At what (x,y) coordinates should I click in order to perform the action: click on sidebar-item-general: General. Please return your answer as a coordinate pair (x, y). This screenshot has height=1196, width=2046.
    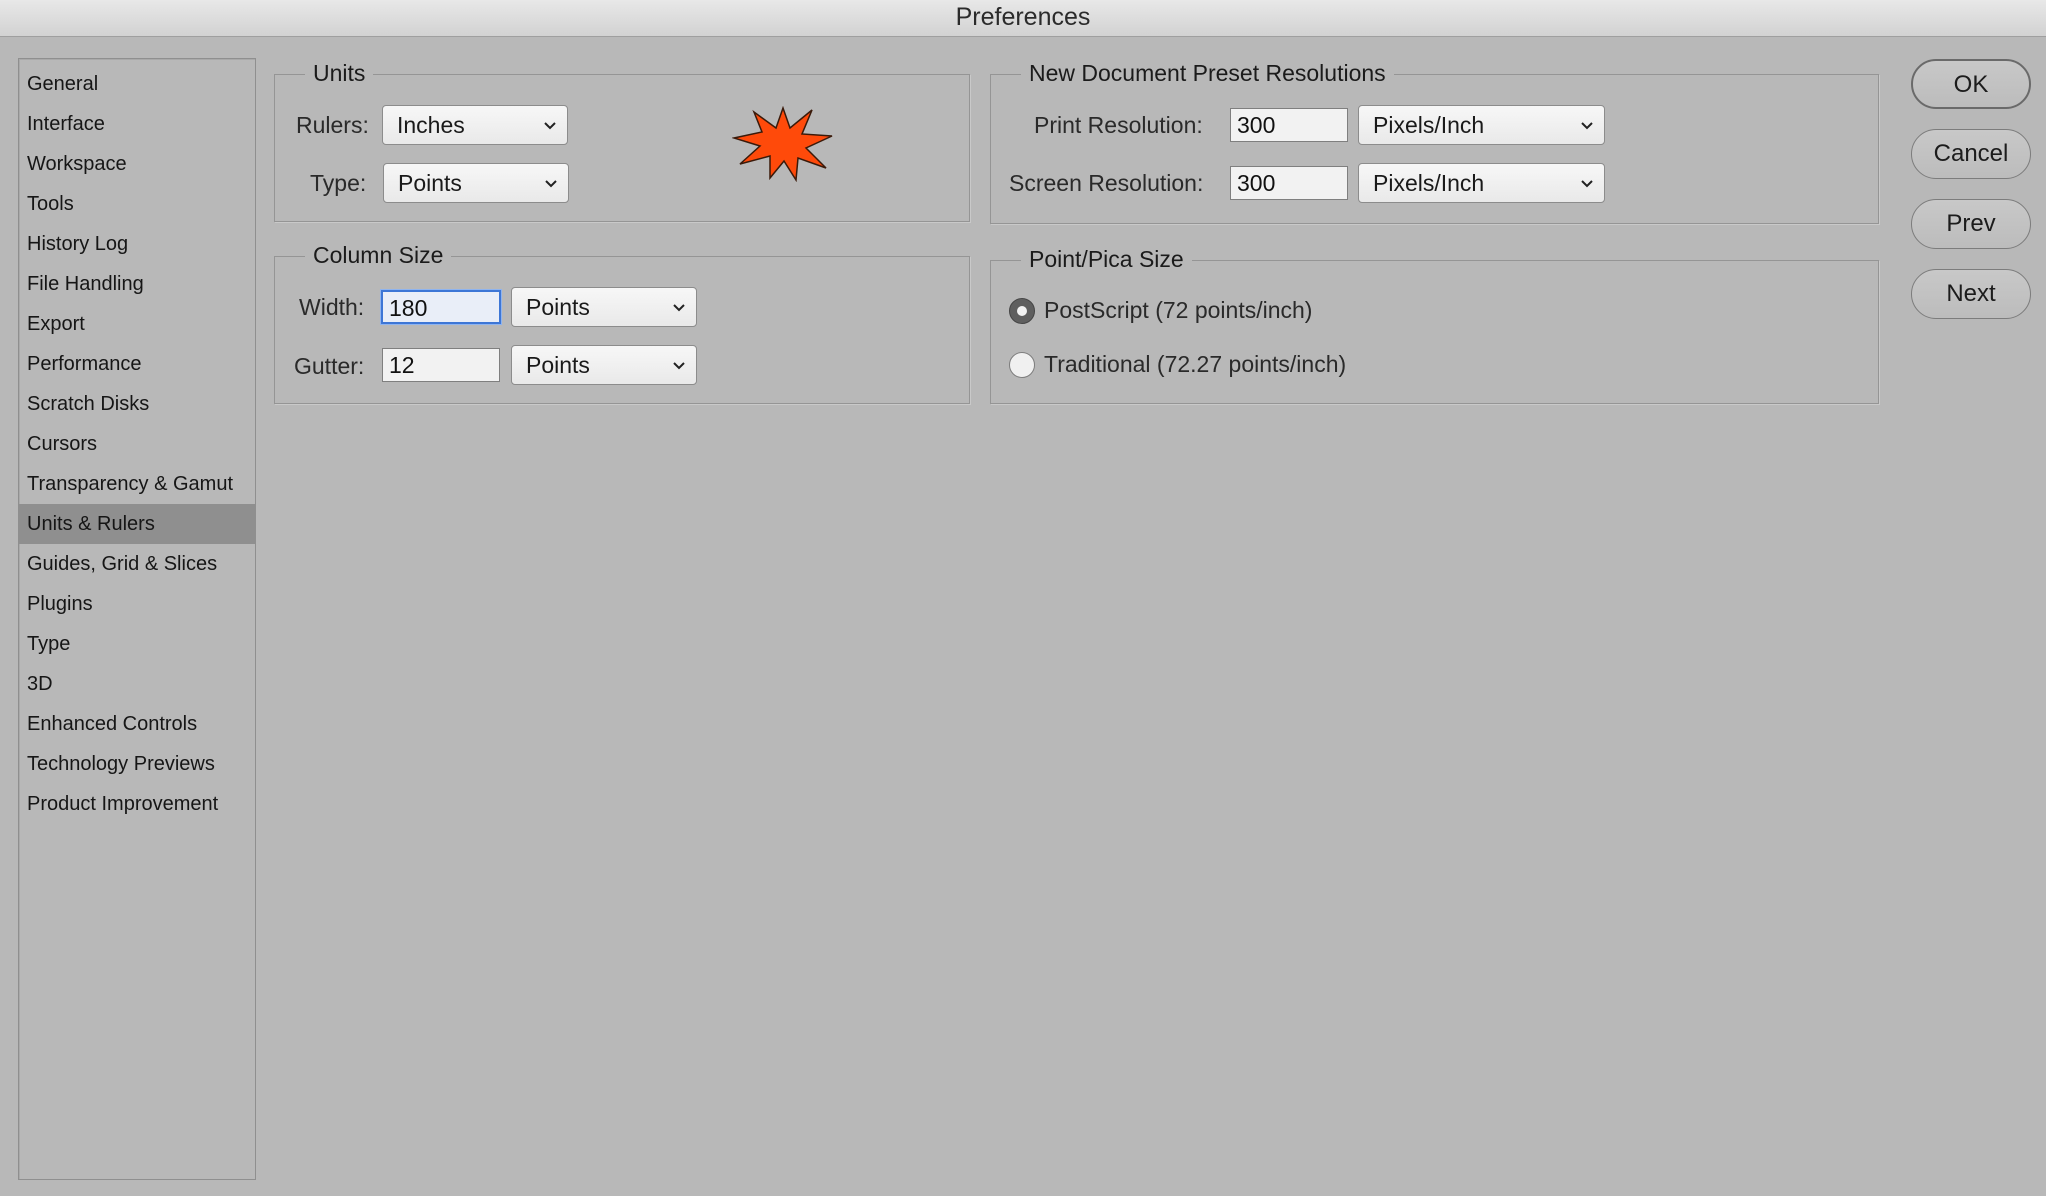
    Looking at the image, I should click on (137, 84).